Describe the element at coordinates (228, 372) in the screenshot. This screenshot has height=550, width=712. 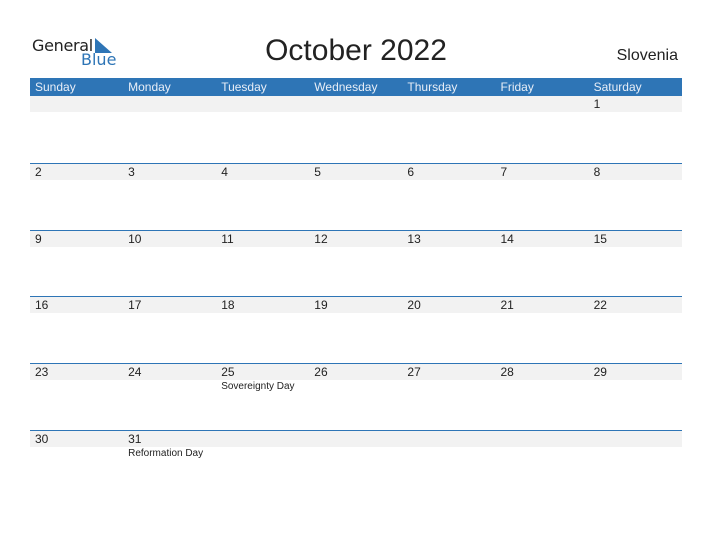
I see `day-number: 25` at that location.